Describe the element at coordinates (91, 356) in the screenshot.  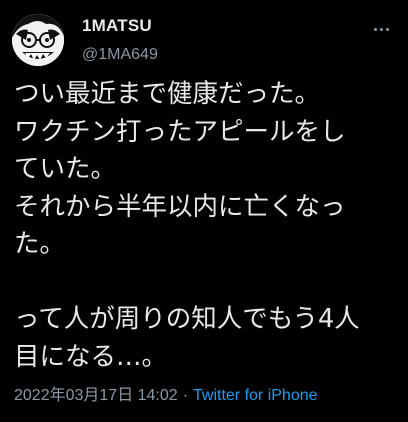
I see `tweet-text-line: 目になる…。` at that location.